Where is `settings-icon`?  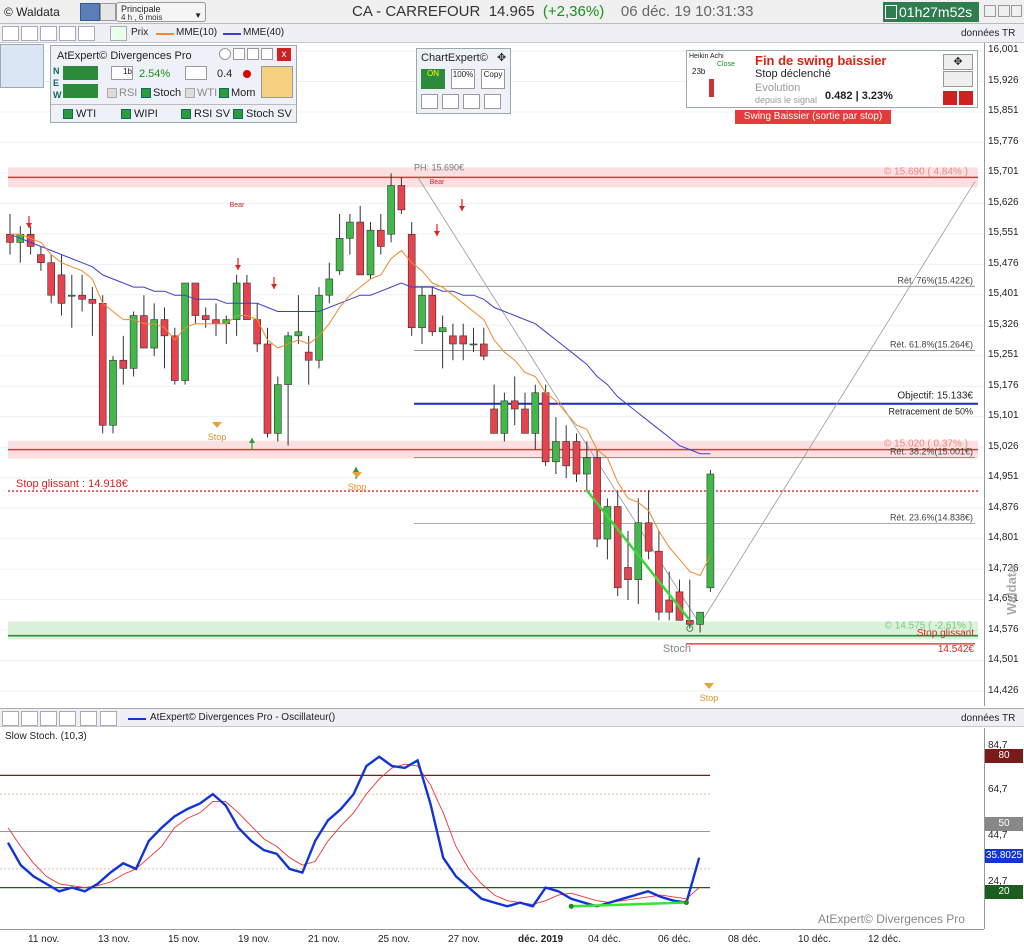
settings-icon is located at coordinates (225, 54).